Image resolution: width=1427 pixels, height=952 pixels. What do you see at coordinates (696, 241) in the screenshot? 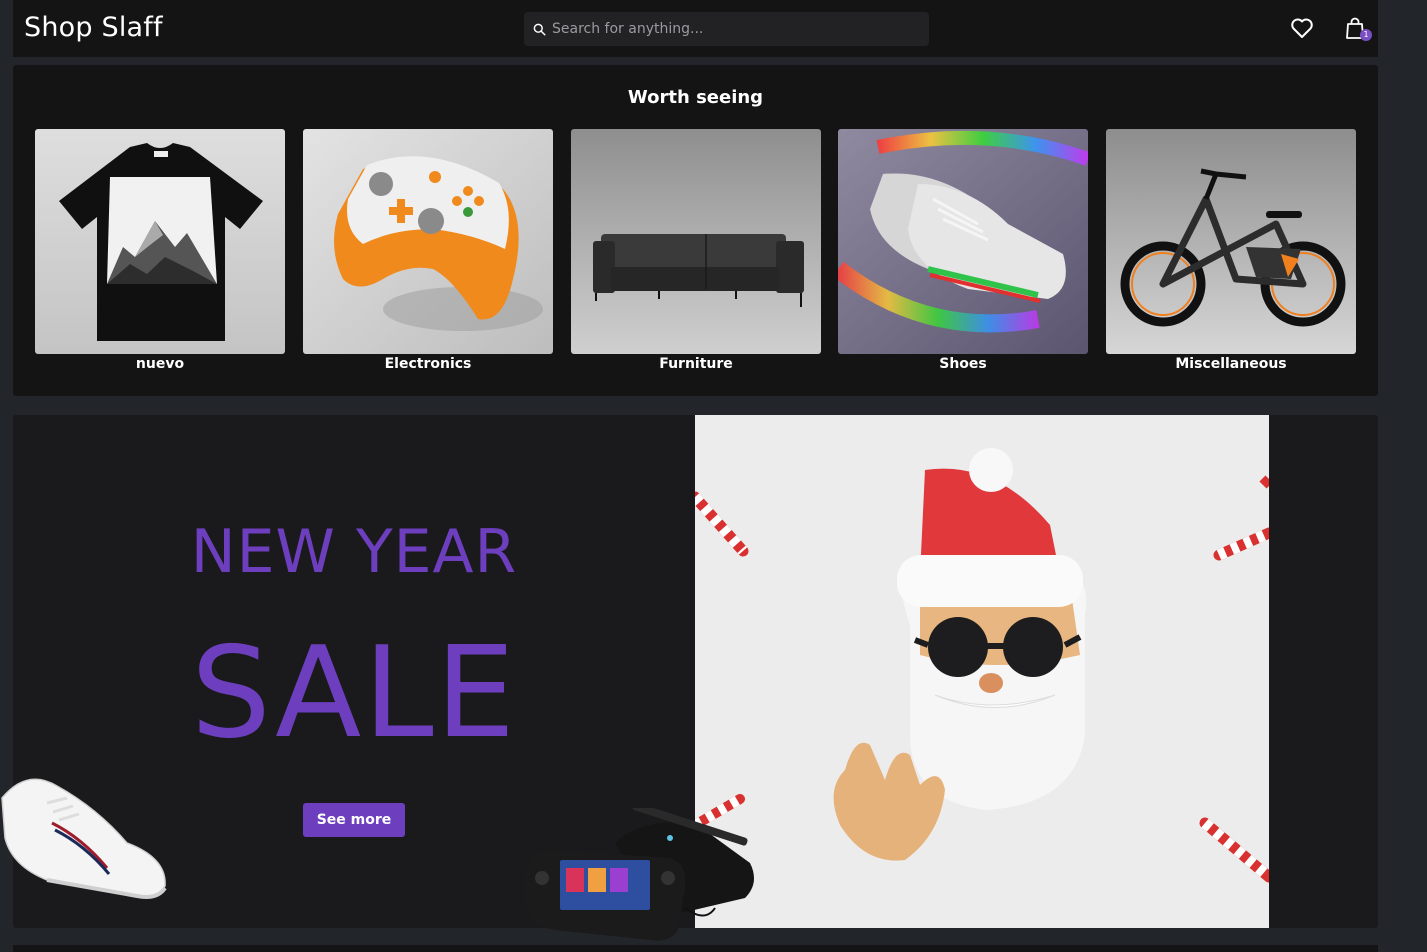
I see `category-image-sofa` at bounding box center [696, 241].